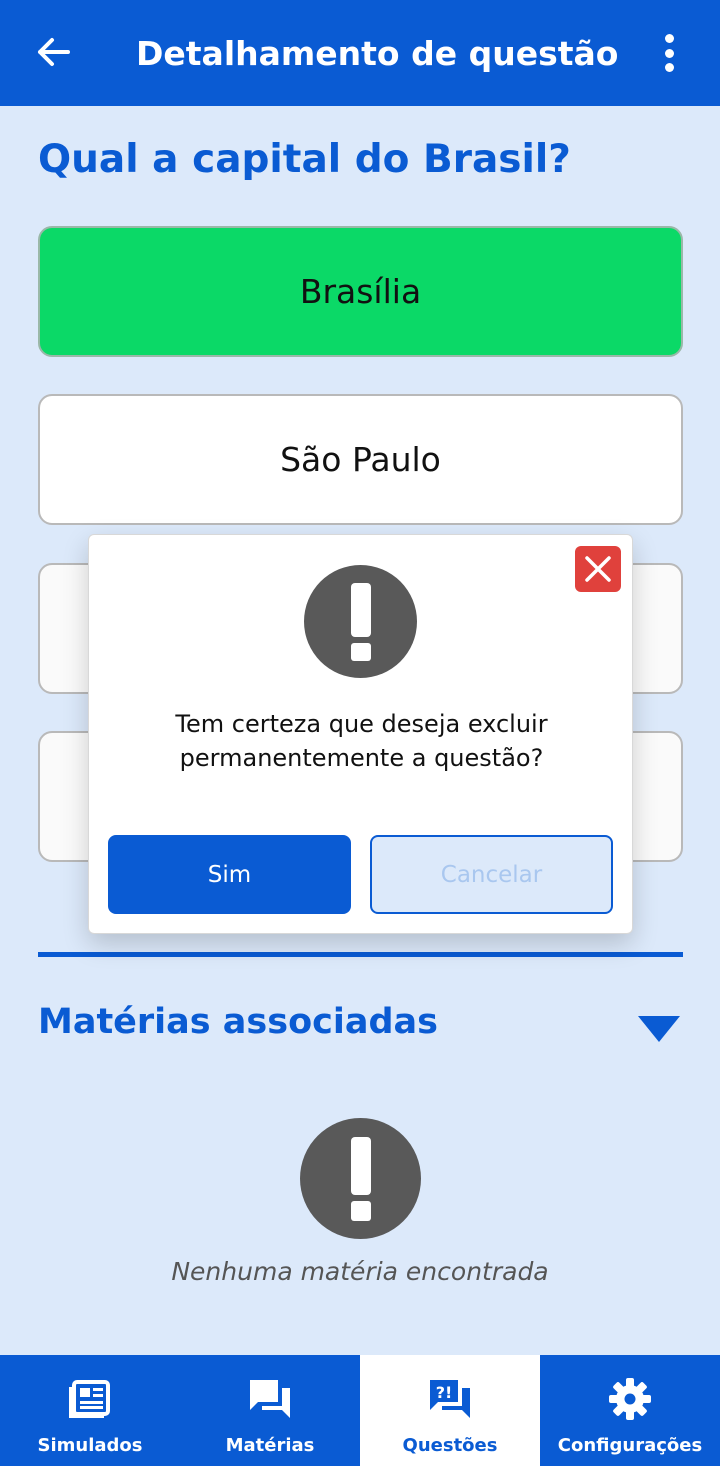 This screenshot has width=720, height=1466. Describe the element at coordinates (659, 1029) in the screenshot. I see `triangle-down-icon` at that location.